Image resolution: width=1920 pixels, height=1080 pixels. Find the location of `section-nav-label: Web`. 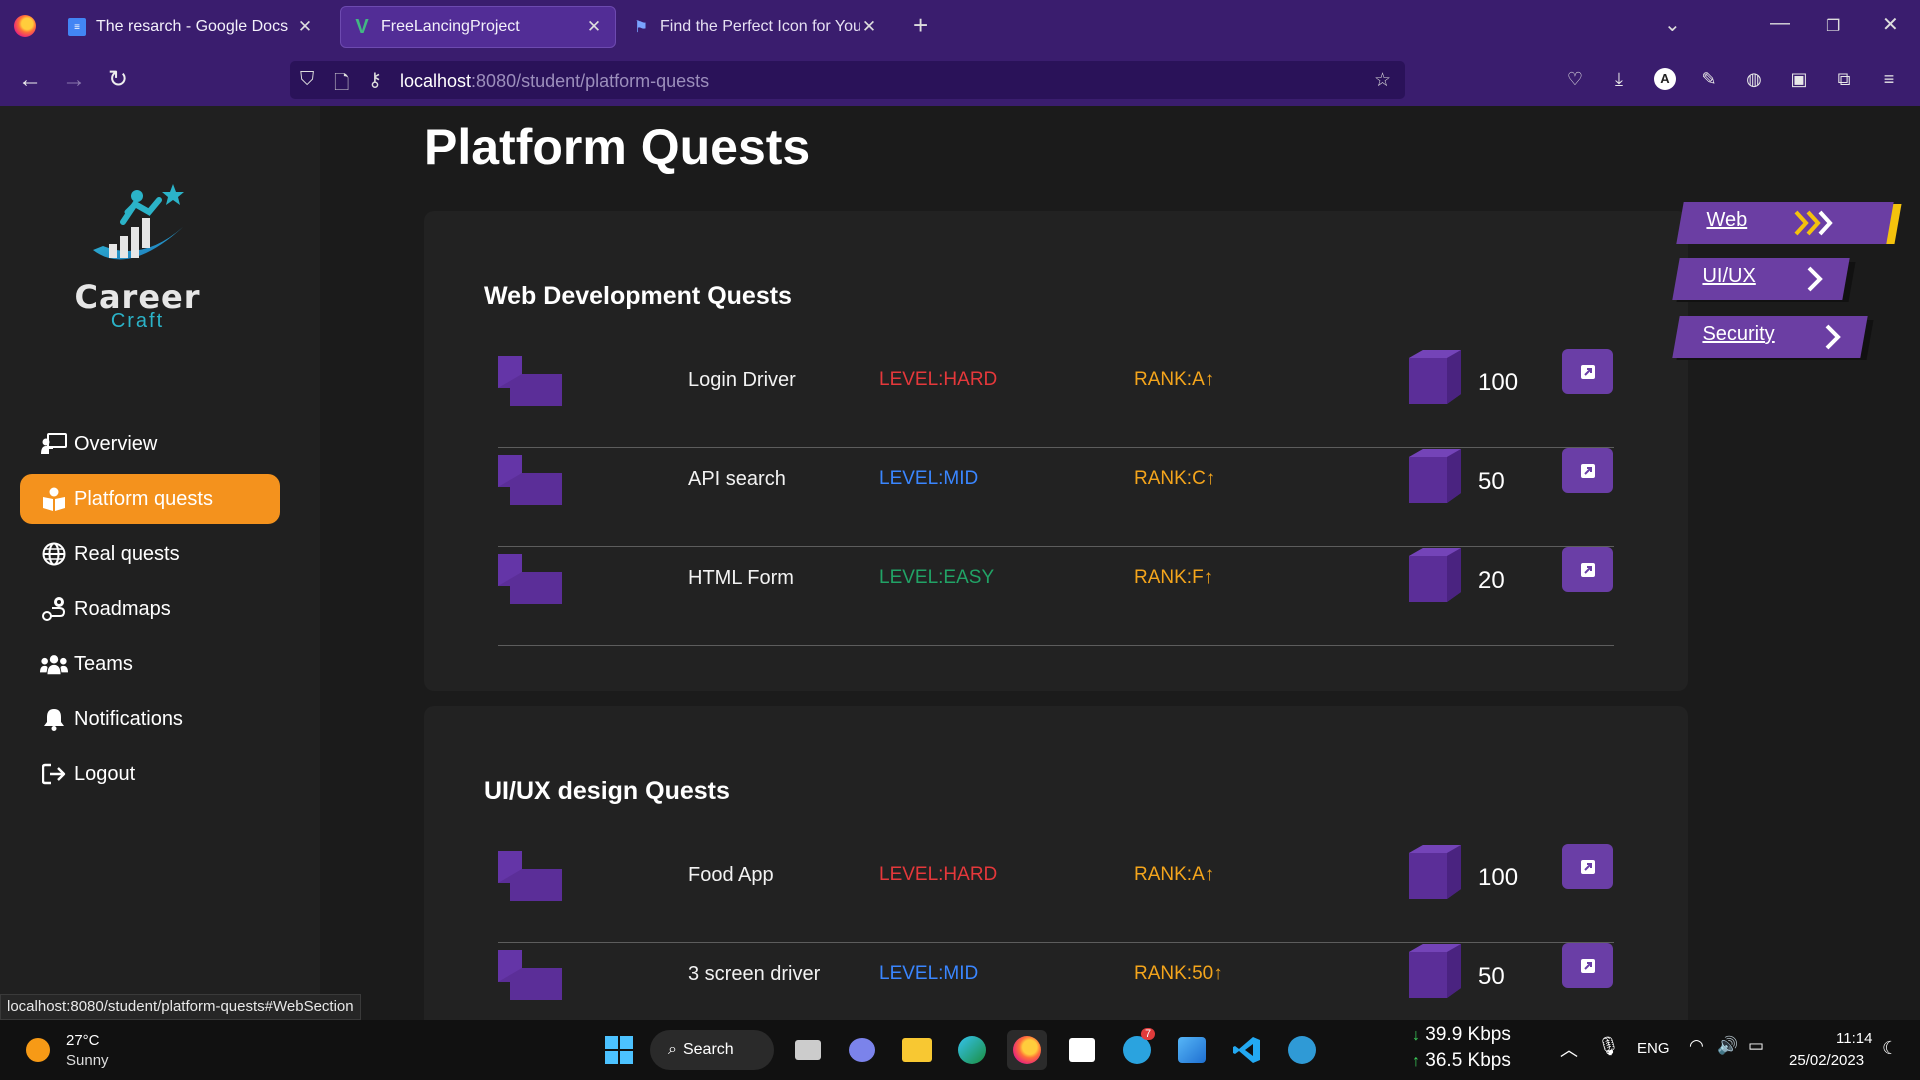

section-nav-label: Web is located at coordinates (1727, 220).